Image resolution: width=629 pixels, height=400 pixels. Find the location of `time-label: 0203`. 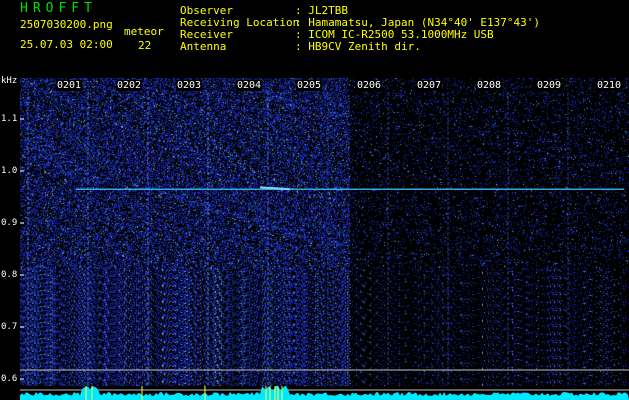

time-label: 0203 is located at coordinates (189, 85).